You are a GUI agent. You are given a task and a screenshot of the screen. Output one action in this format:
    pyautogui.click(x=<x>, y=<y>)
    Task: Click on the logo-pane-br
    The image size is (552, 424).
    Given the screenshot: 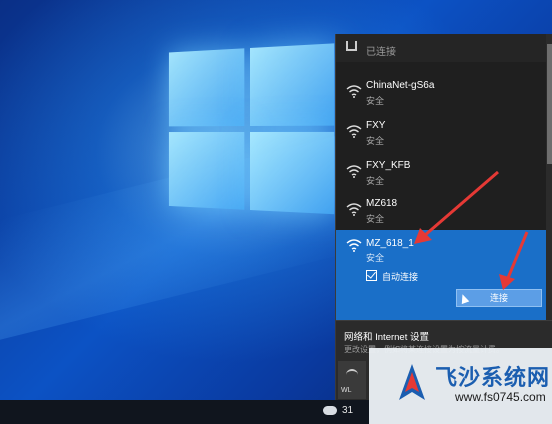 What is the action you would take?
    pyautogui.click(x=292, y=173)
    